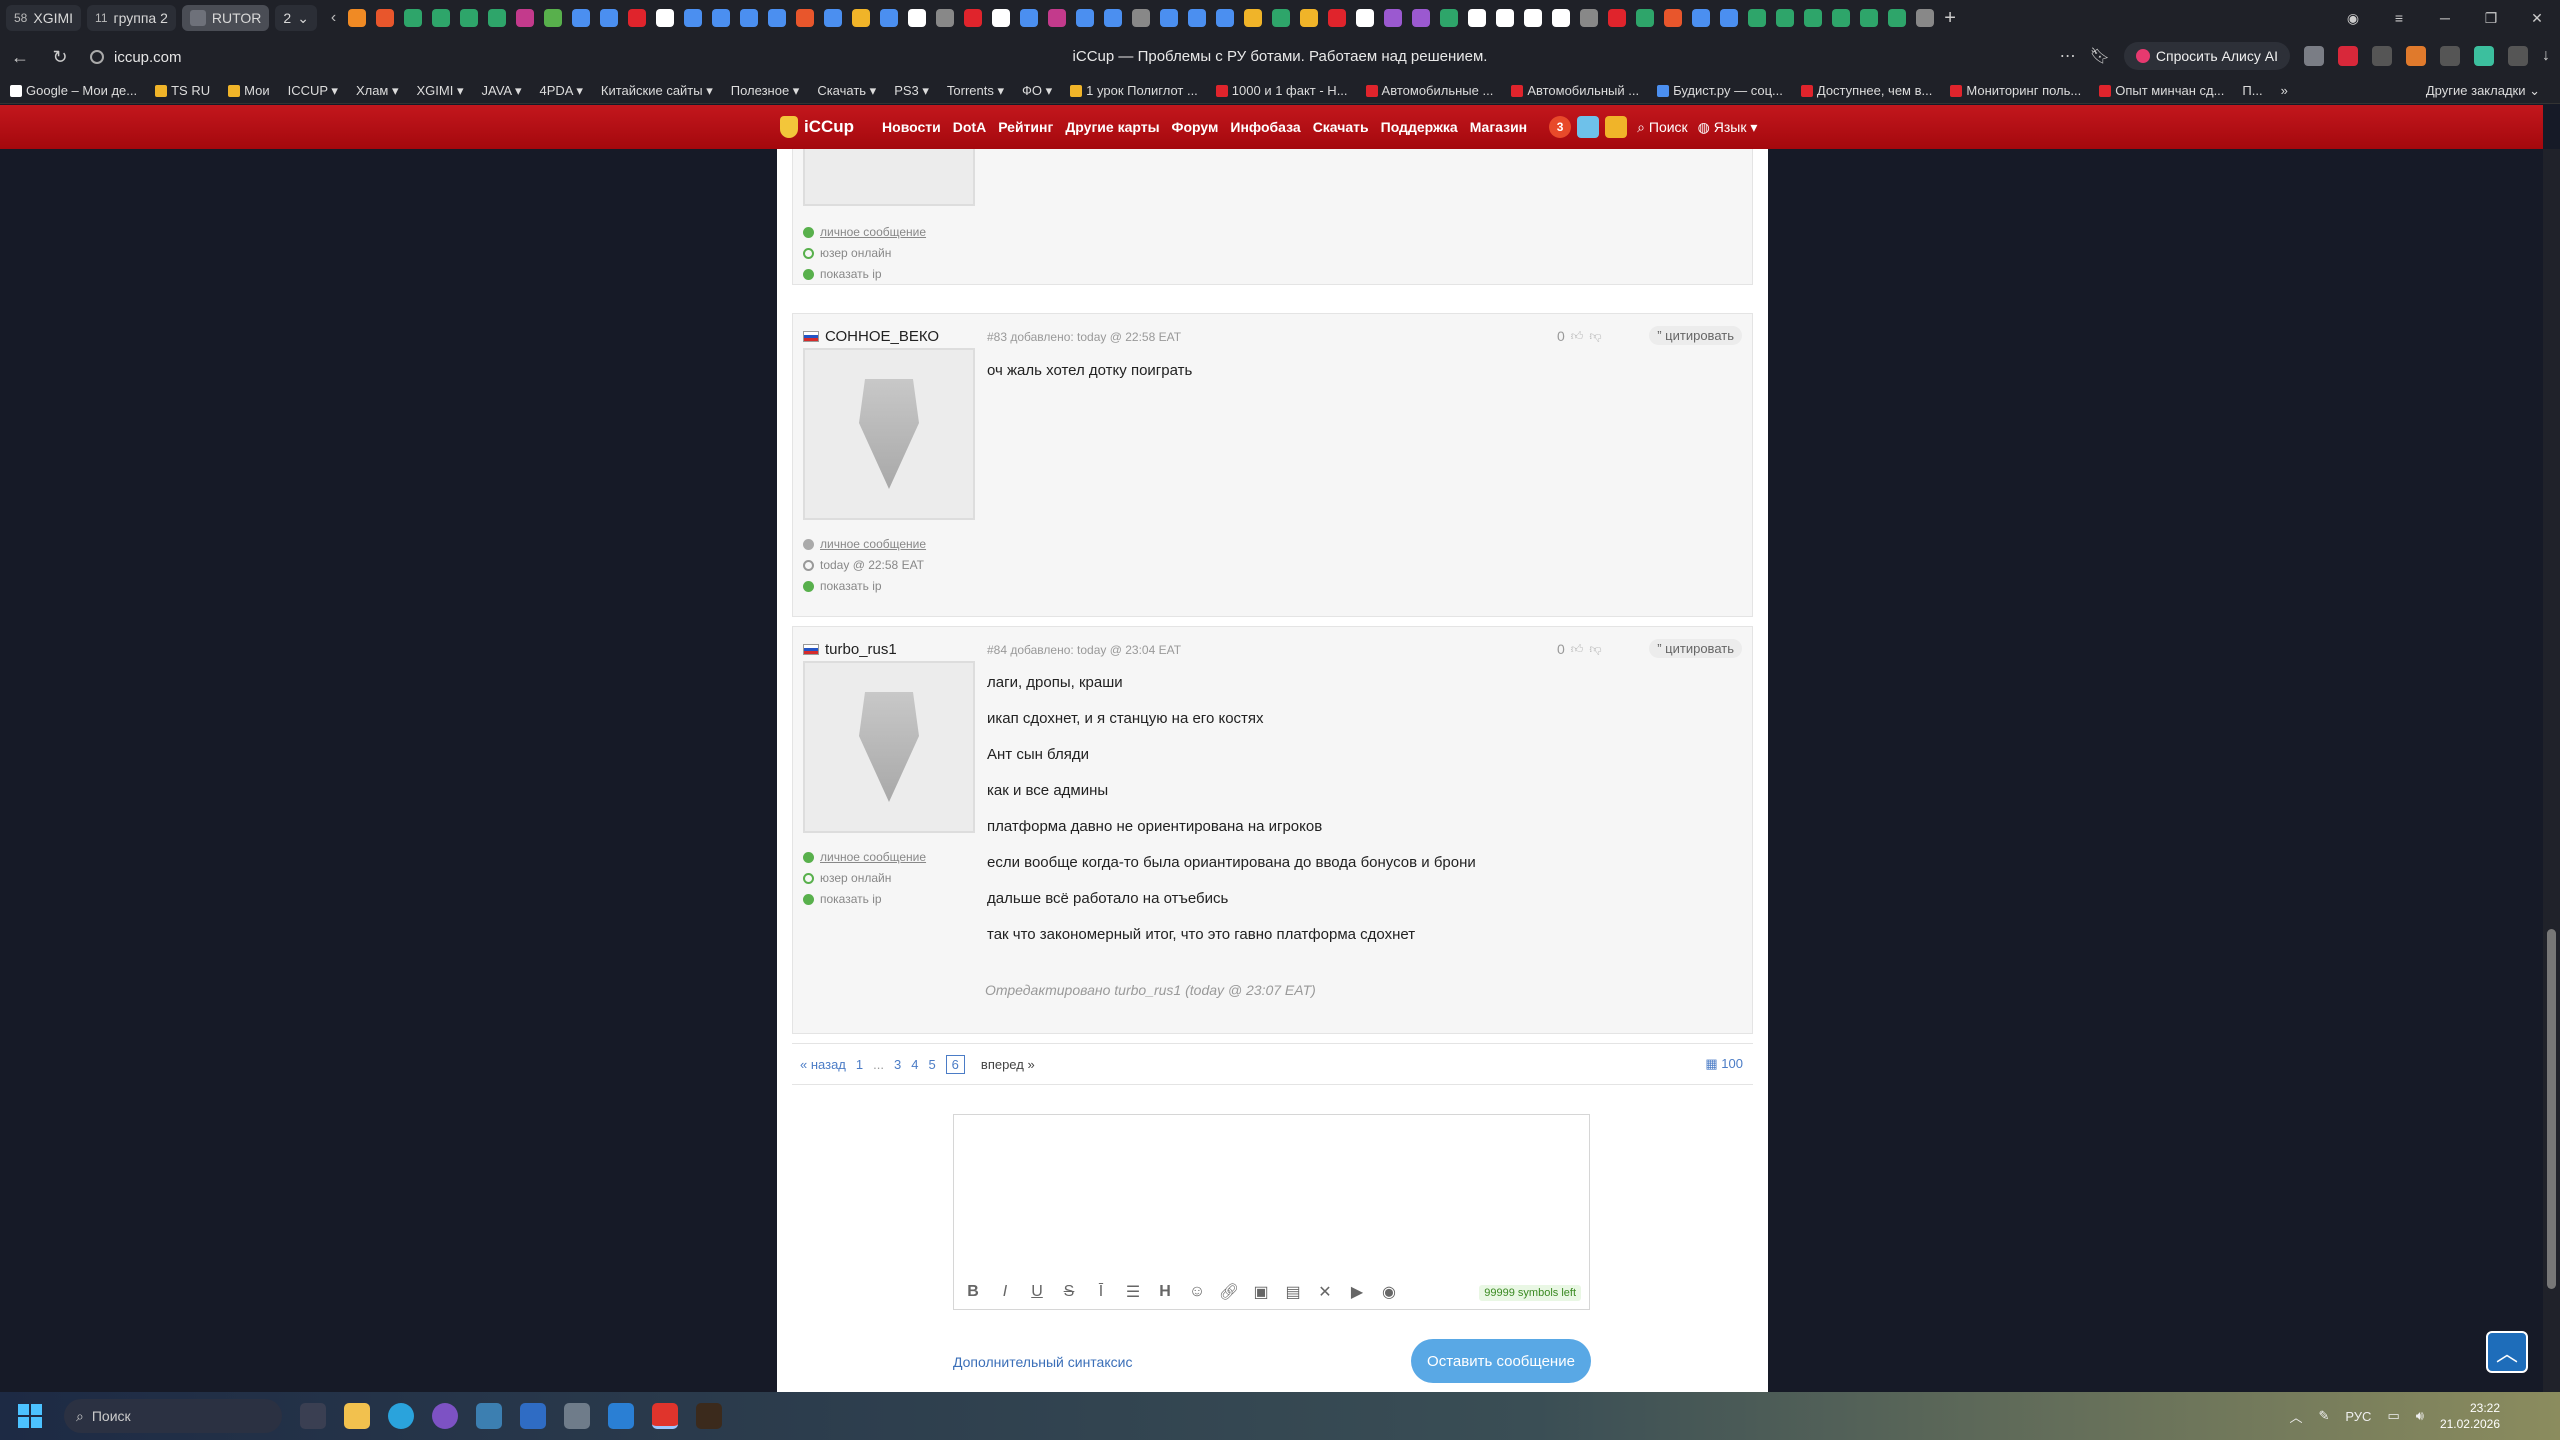  What do you see at coordinates (2284, 90) in the screenshot?
I see `bookmarks-overflow: »` at bounding box center [2284, 90].